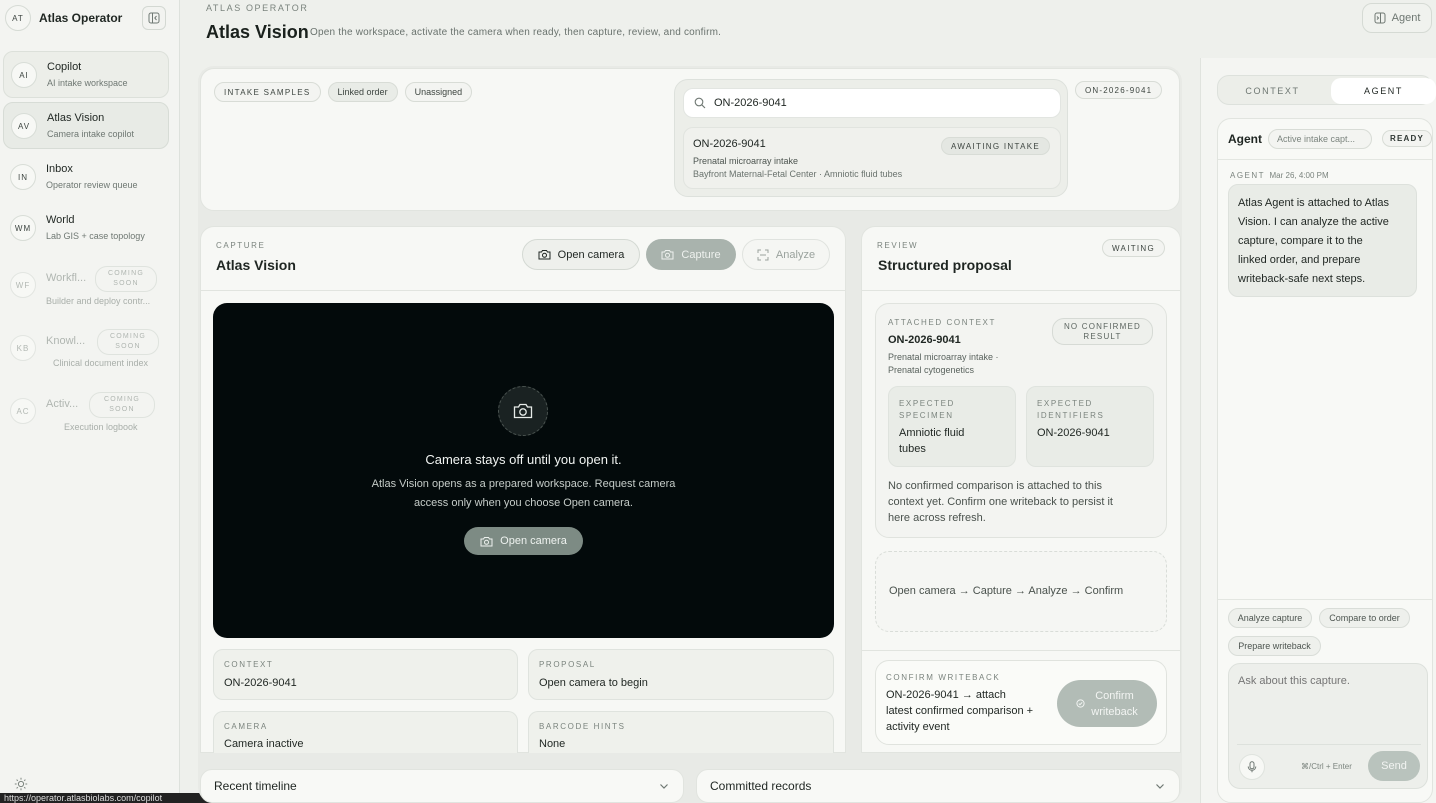 This screenshot has width=1436, height=803. What do you see at coordinates (86, 74) in the screenshot?
I see `sidebar-item-copilot: AI Copilot AI intake workspace` at bounding box center [86, 74].